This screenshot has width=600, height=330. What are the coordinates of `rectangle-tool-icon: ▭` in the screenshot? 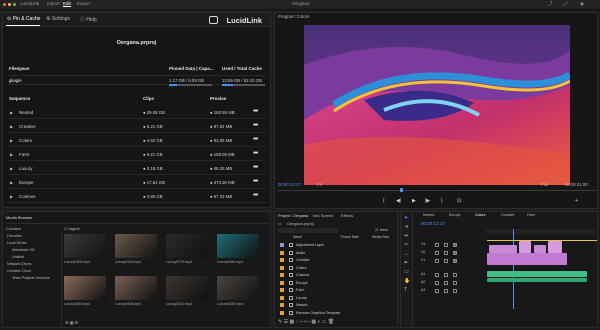 It's located at (406, 272).